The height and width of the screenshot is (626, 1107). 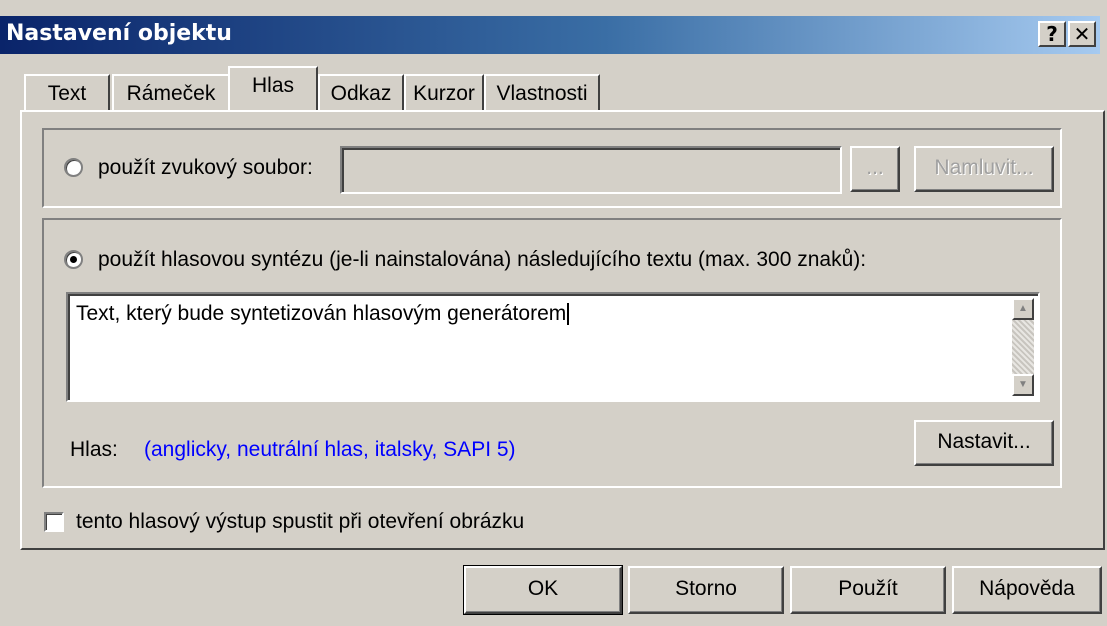 I want to click on help-button: Nápověda, so click(x=1027, y=590).